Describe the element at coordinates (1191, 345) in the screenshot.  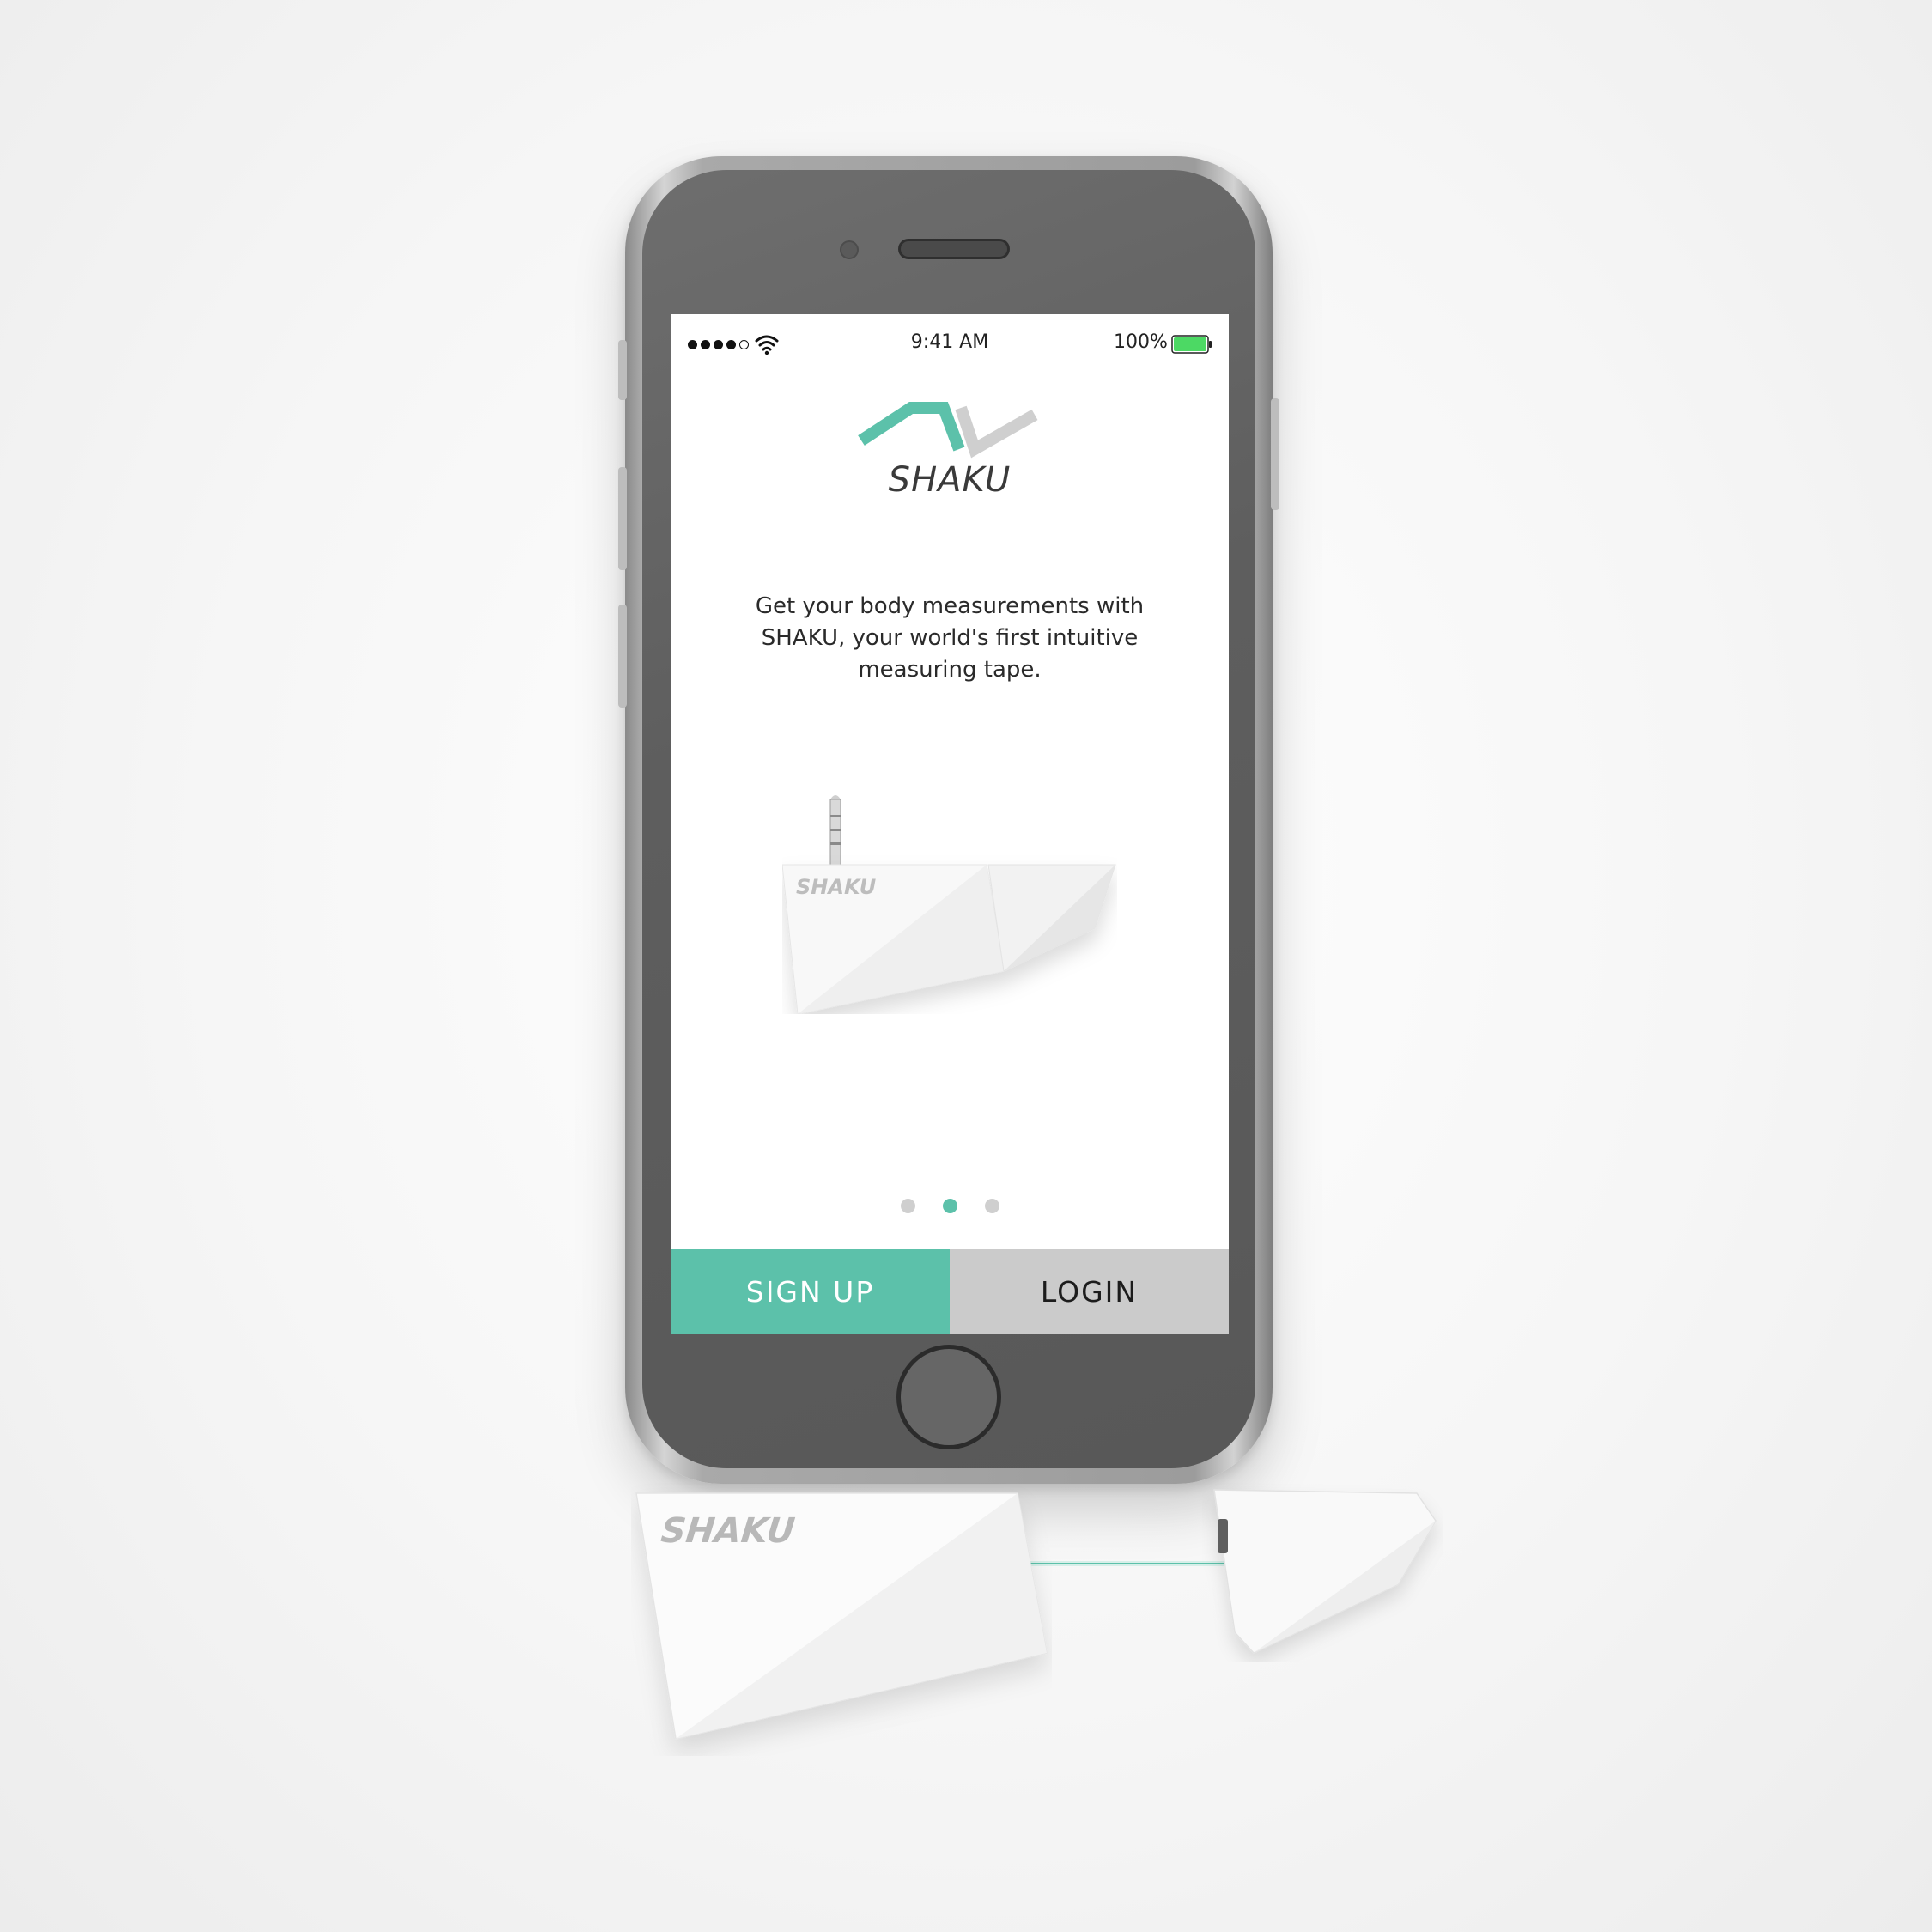
I see `battery-icon` at that location.